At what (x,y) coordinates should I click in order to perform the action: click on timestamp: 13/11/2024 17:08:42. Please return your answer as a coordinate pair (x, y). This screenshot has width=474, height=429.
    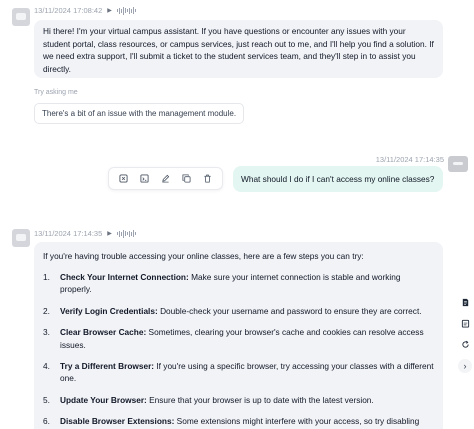
    Looking at the image, I should click on (68, 10).